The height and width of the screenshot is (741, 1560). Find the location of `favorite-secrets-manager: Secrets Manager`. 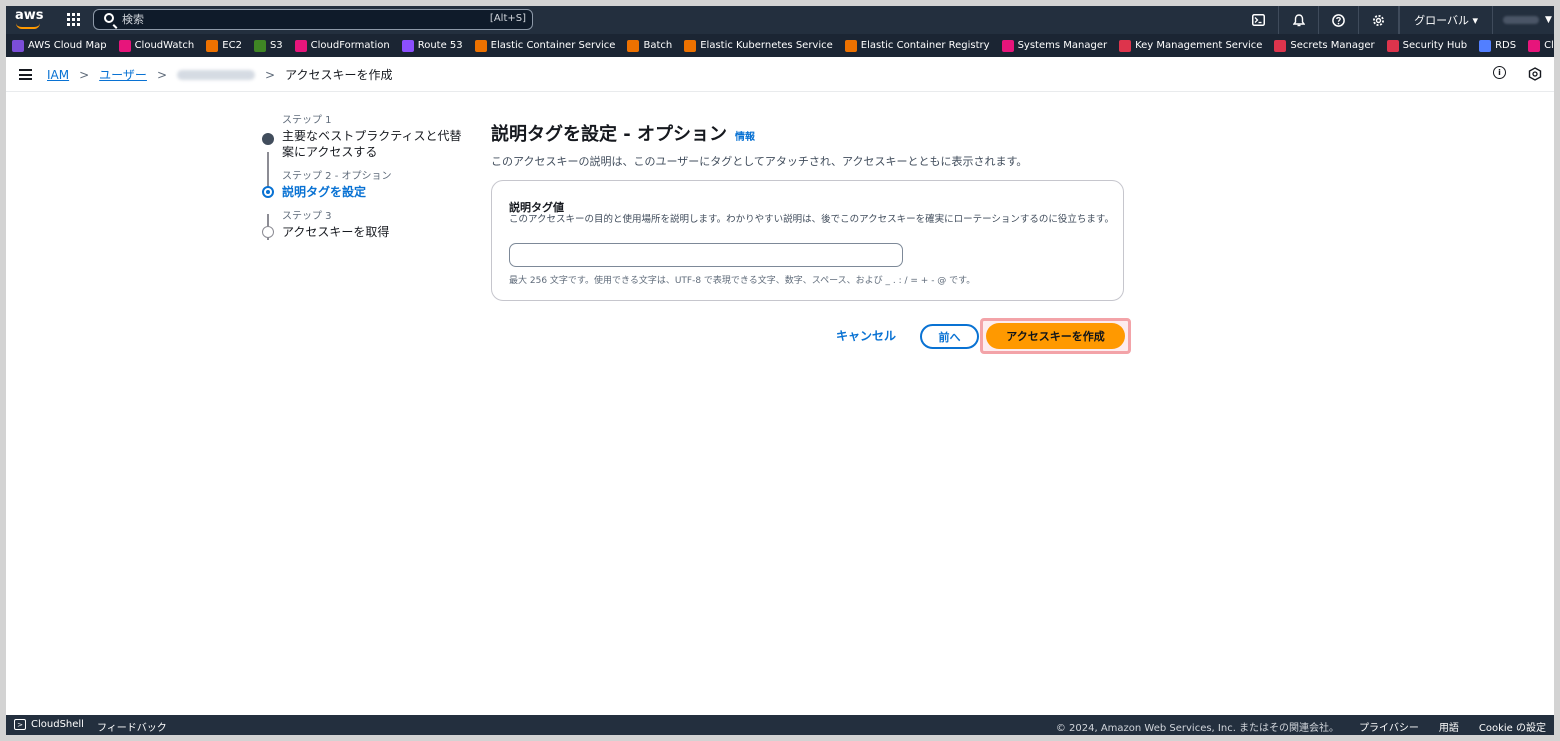

favorite-secrets-manager: Secrets Manager is located at coordinates (1324, 45).